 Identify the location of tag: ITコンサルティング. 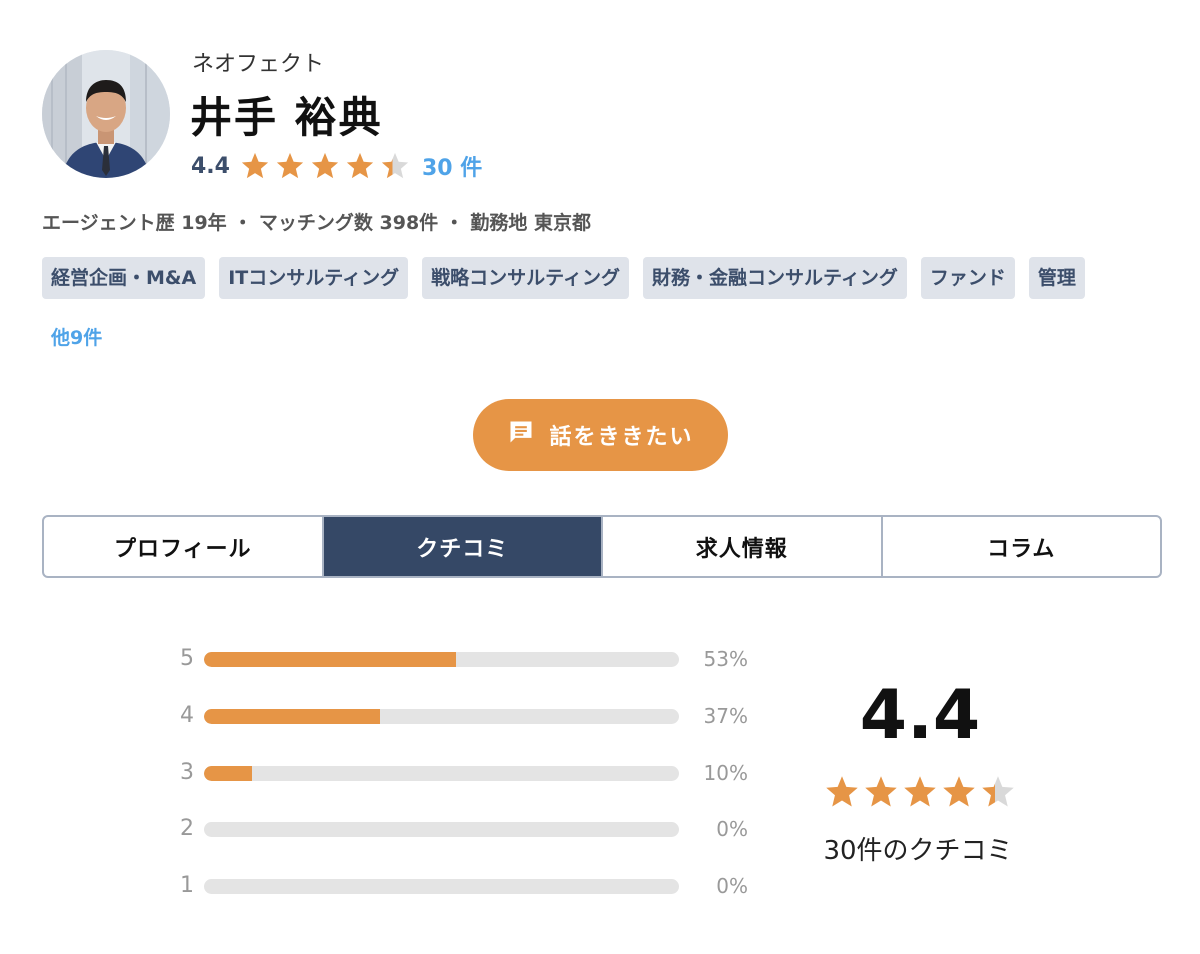
(314, 278).